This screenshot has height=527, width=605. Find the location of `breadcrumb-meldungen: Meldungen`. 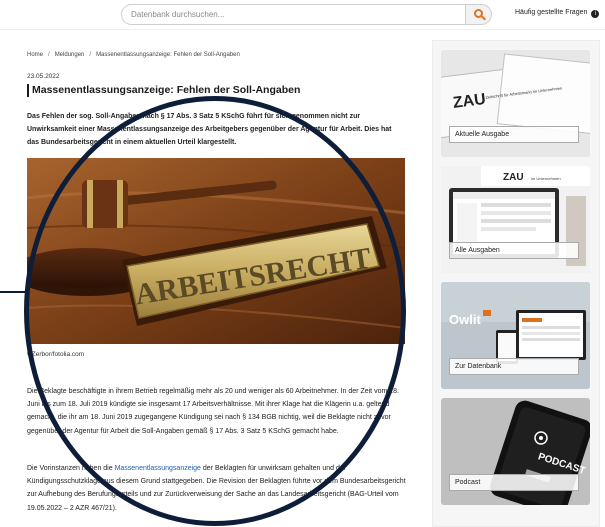

breadcrumb-meldungen: Meldungen is located at coordinates (70, 55).